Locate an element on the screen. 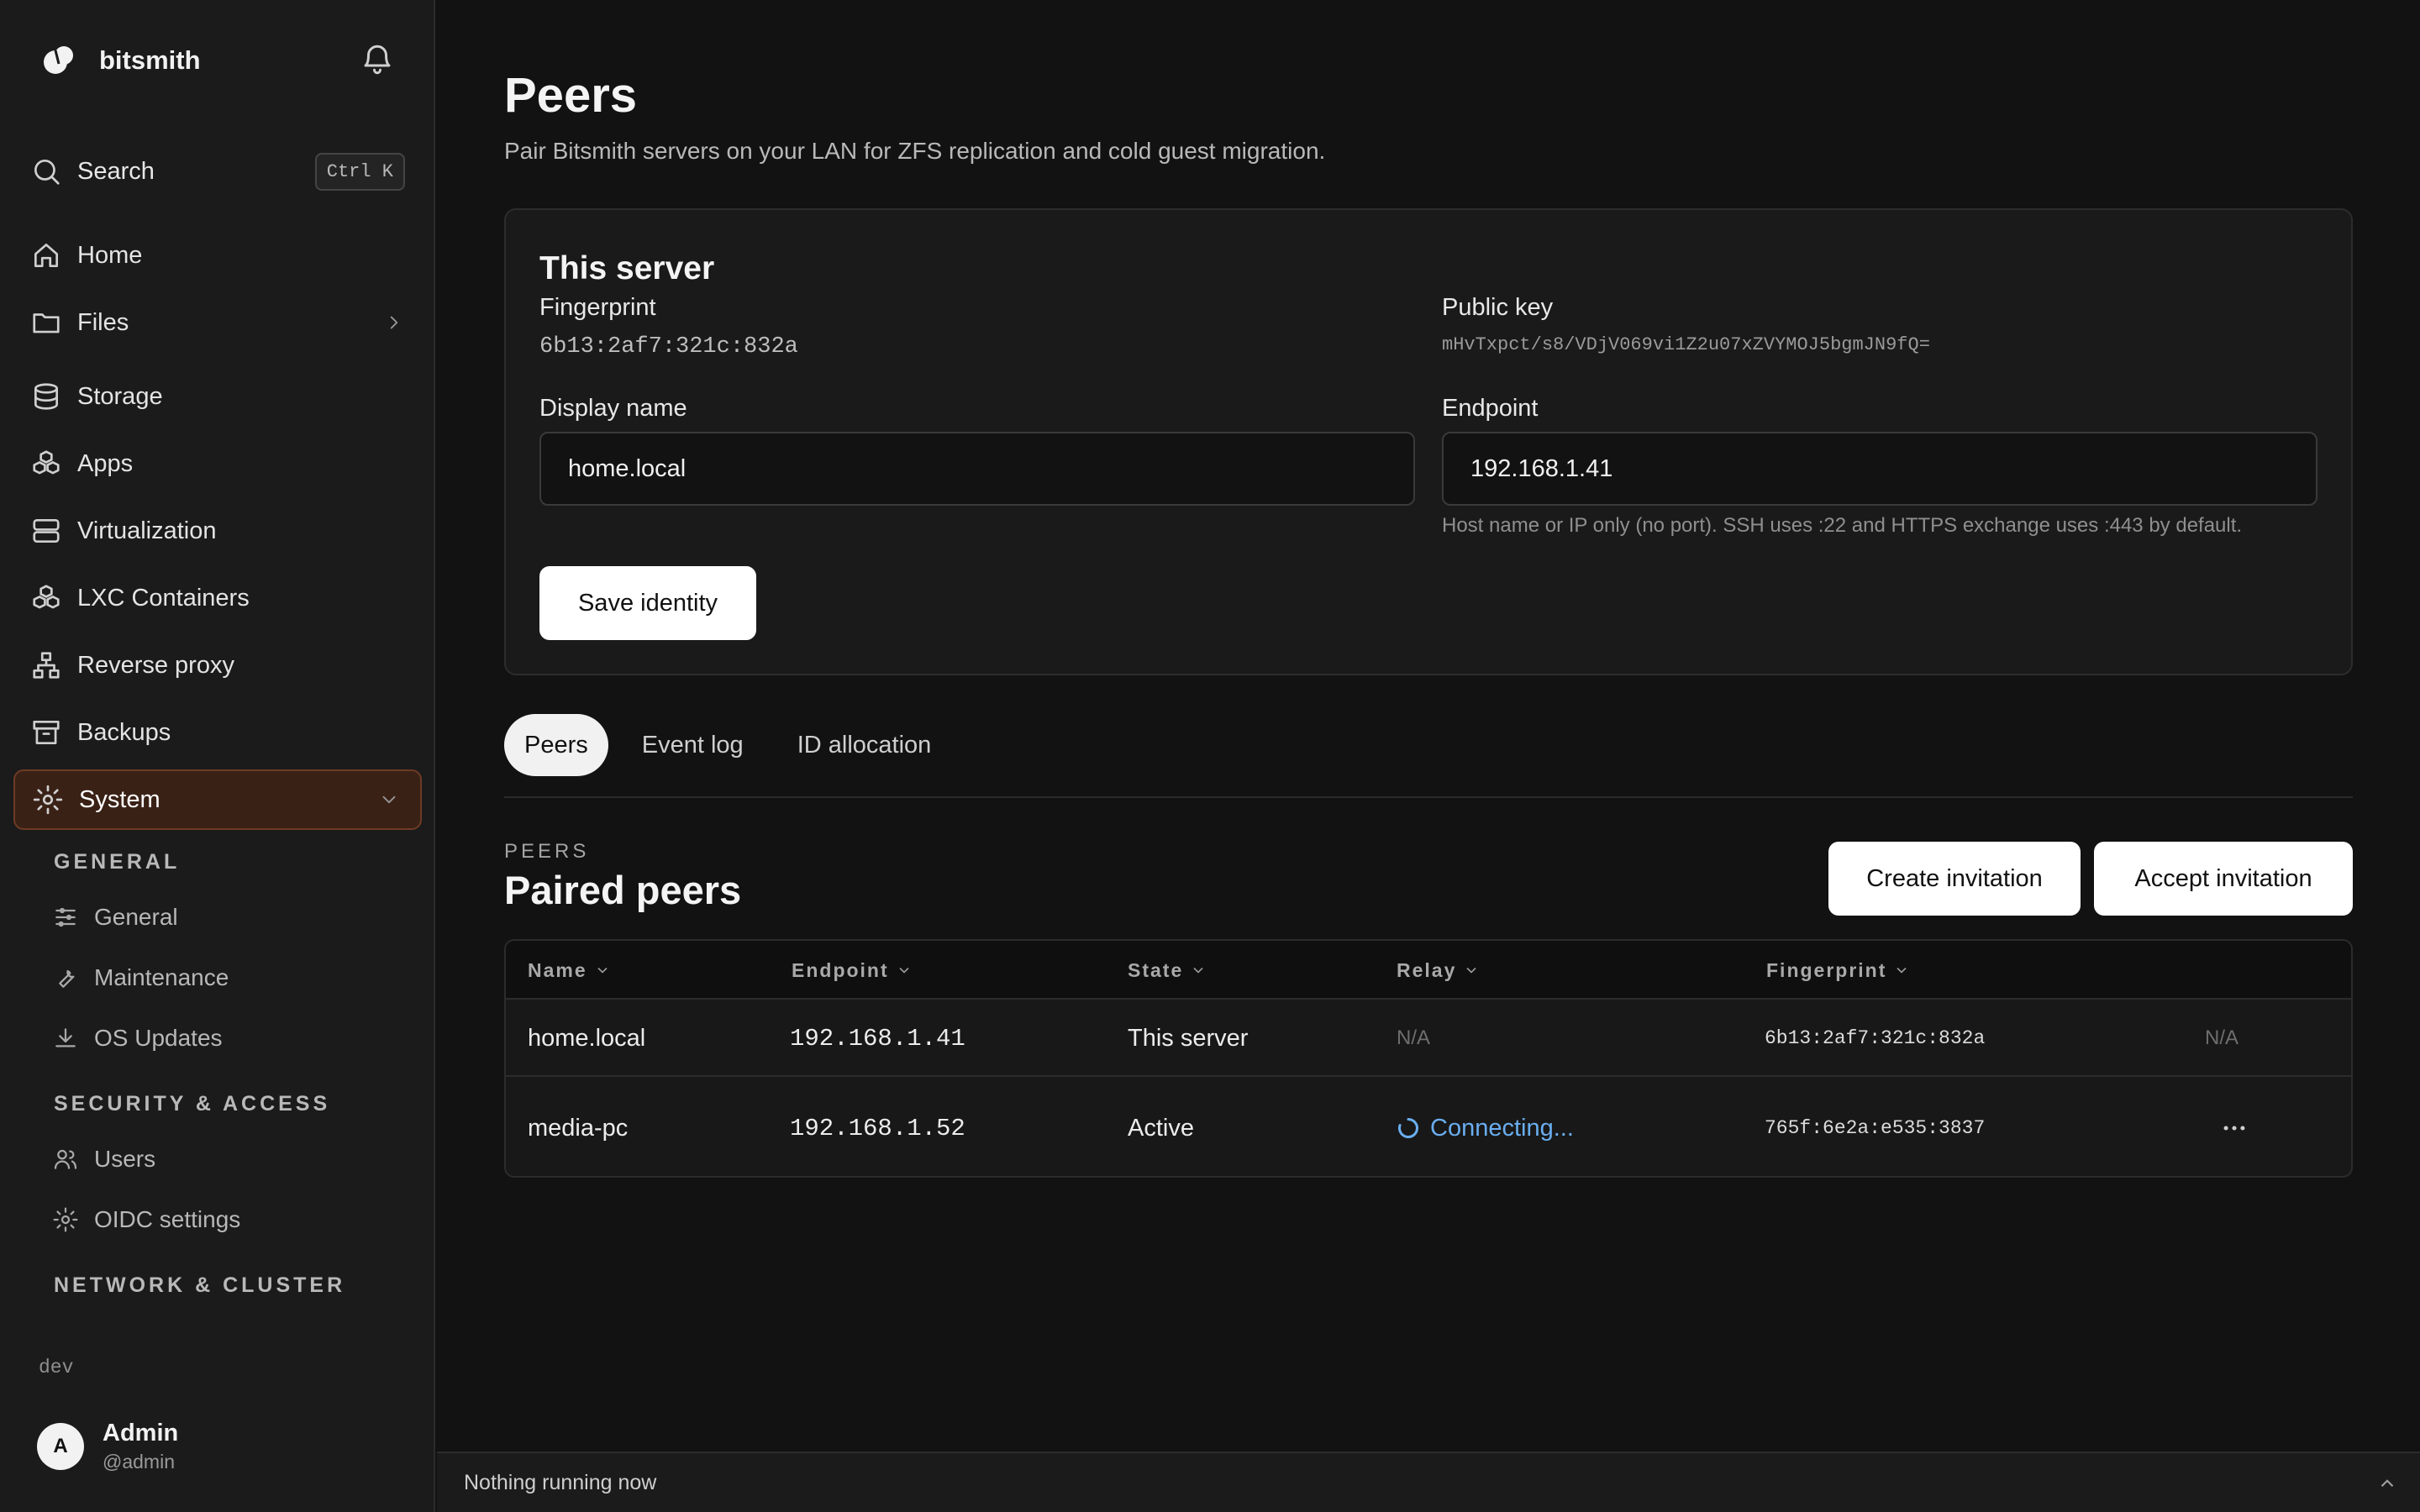 Image resolution: width=2420 pixels, height=1512 pixels. network-icon is located at coordinates (46, 665).